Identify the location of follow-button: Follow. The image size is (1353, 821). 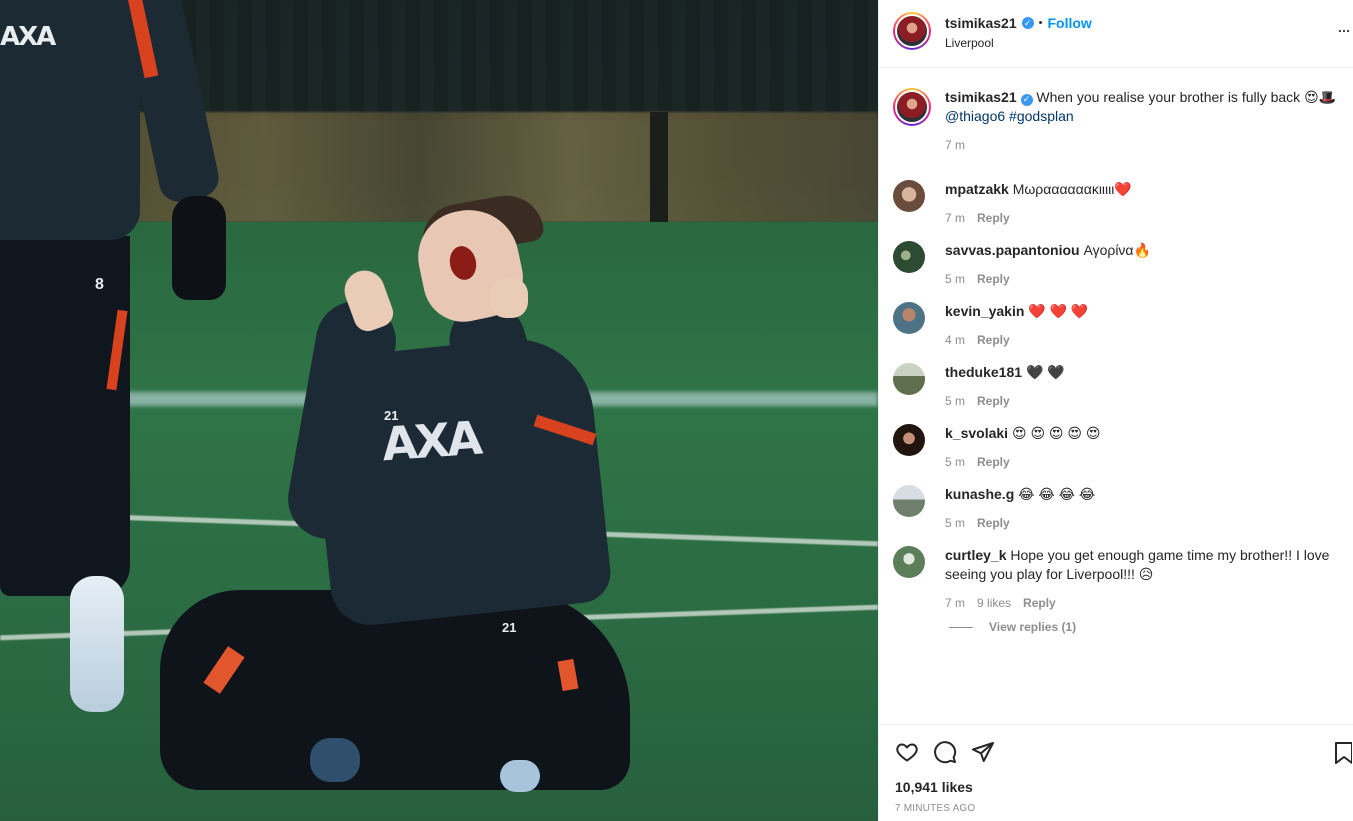
(1069, 23).